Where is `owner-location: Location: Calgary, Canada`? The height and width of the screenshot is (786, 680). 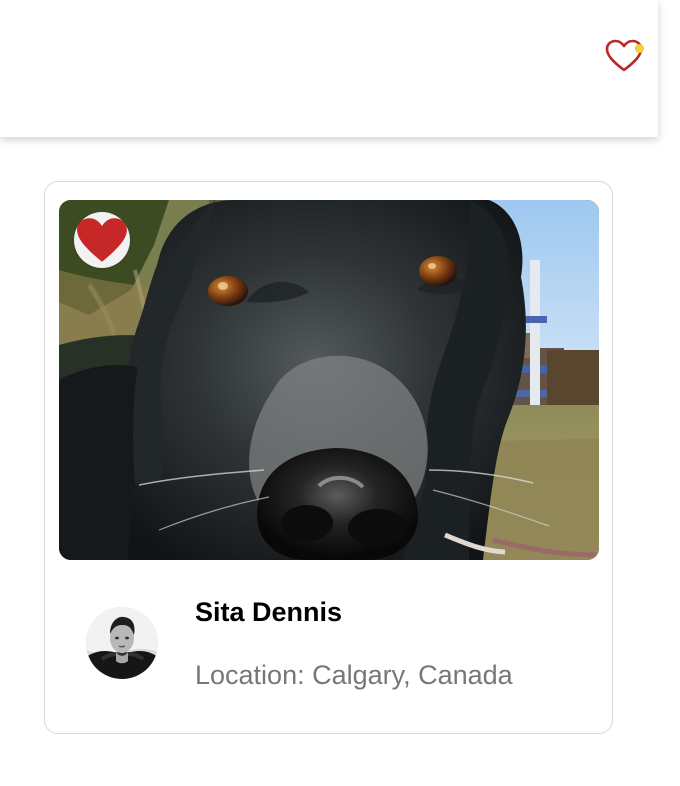
owner-location: Location: Calgary, Canada is located at coordinates (354, 675).